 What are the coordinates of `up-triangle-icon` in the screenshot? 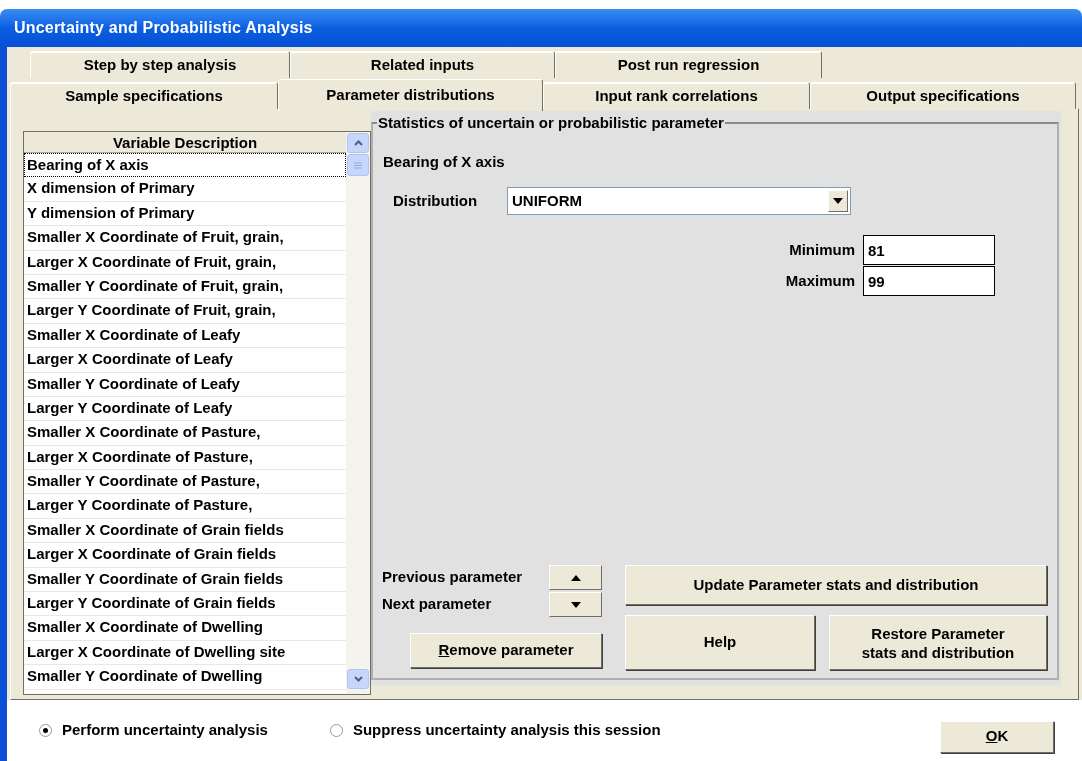 It's located at (575, 577).